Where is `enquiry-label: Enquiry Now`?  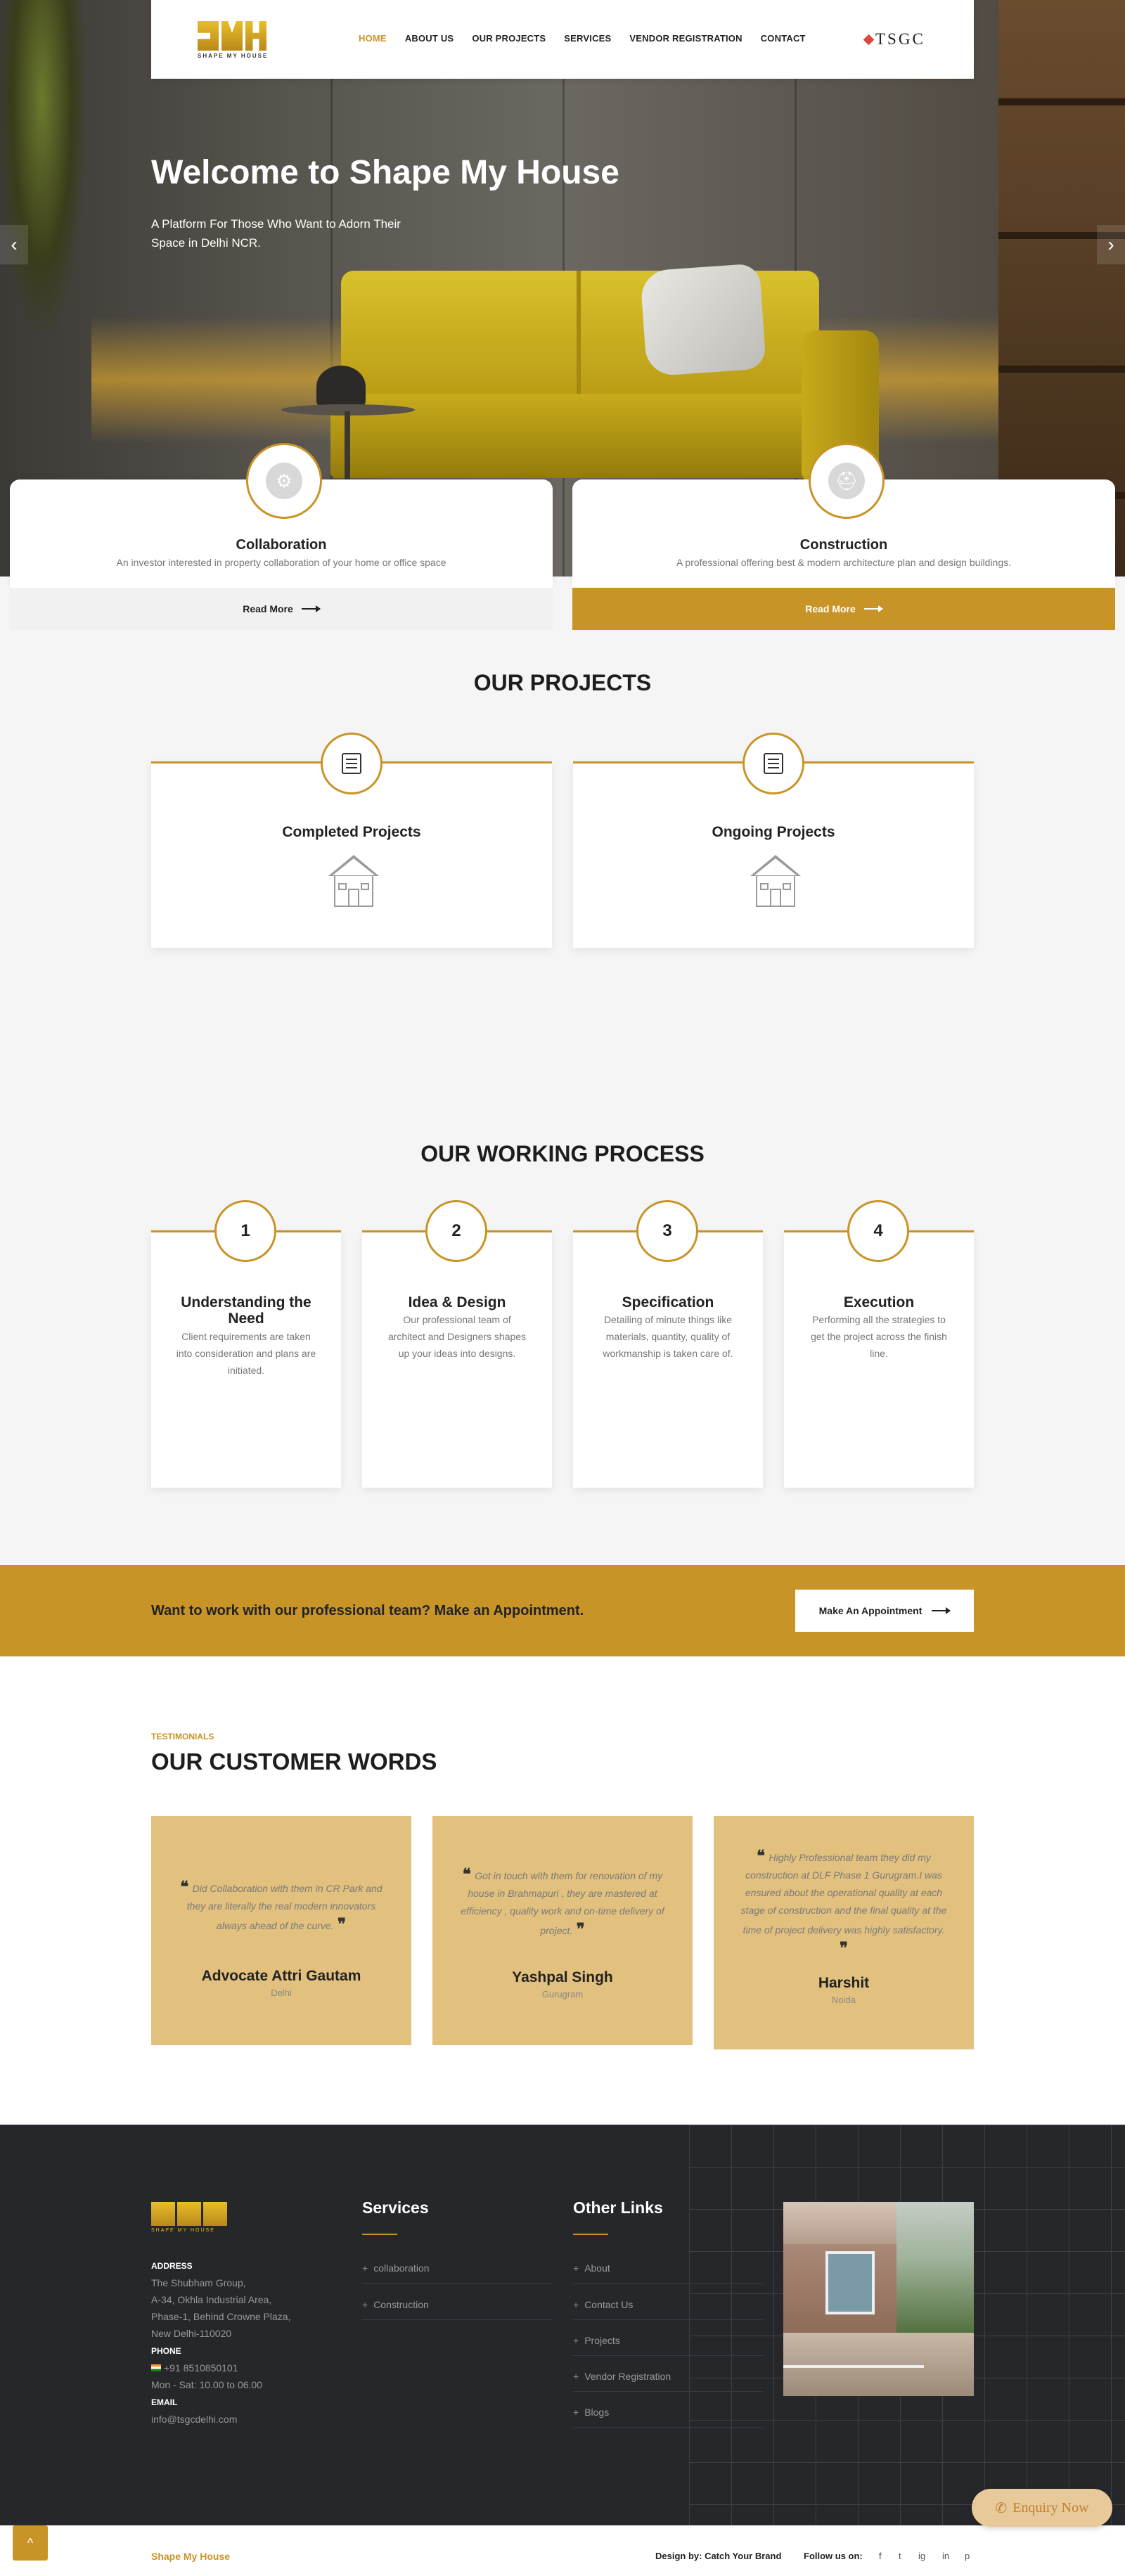 enquiry-label: Enquiry Now is located at coordinates (1050, 2507).